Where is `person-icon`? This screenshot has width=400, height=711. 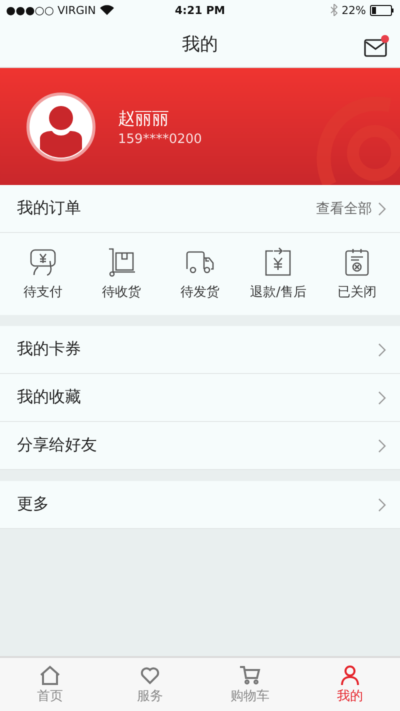
person-icon is located at coordinates (350, 674).